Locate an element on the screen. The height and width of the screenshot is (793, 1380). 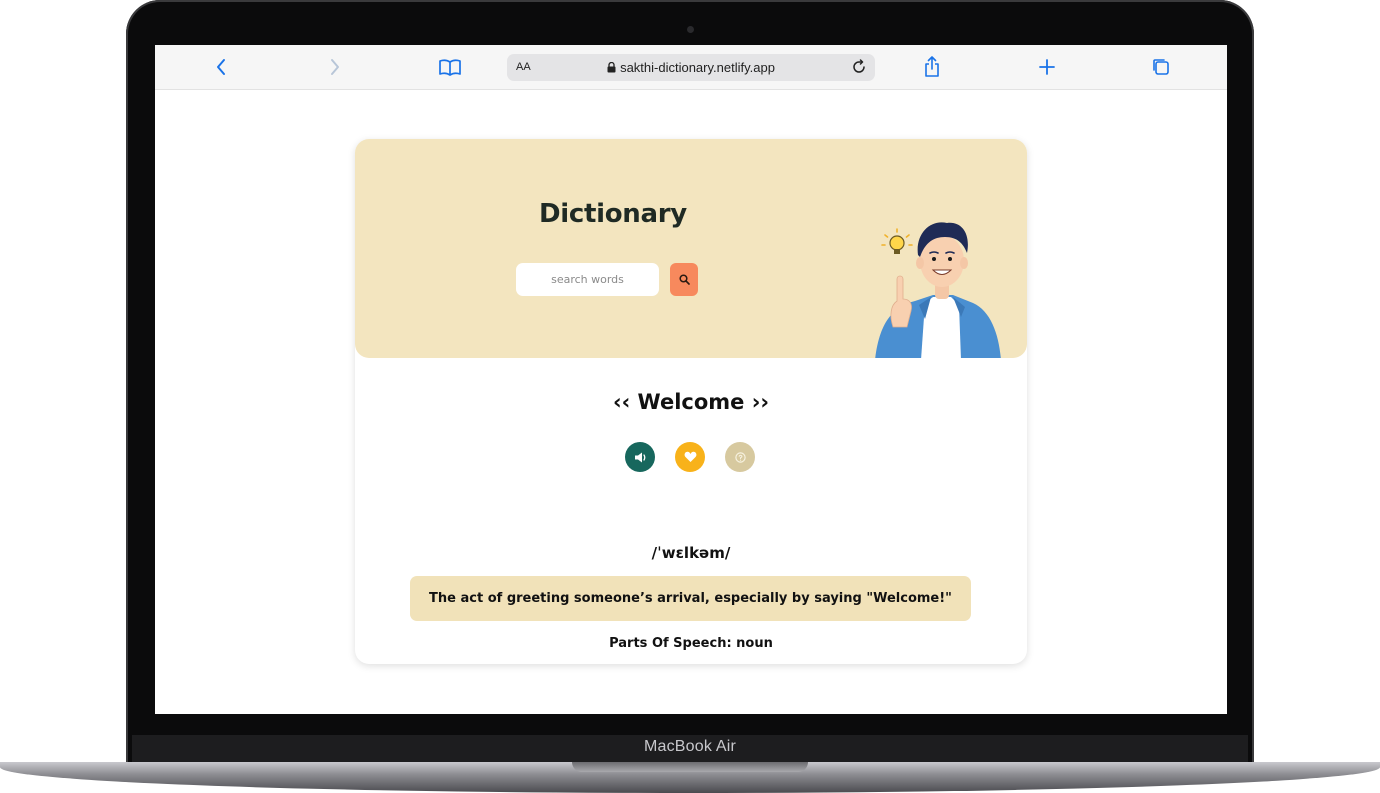
reload-icon is located at coordinates (859, 66).